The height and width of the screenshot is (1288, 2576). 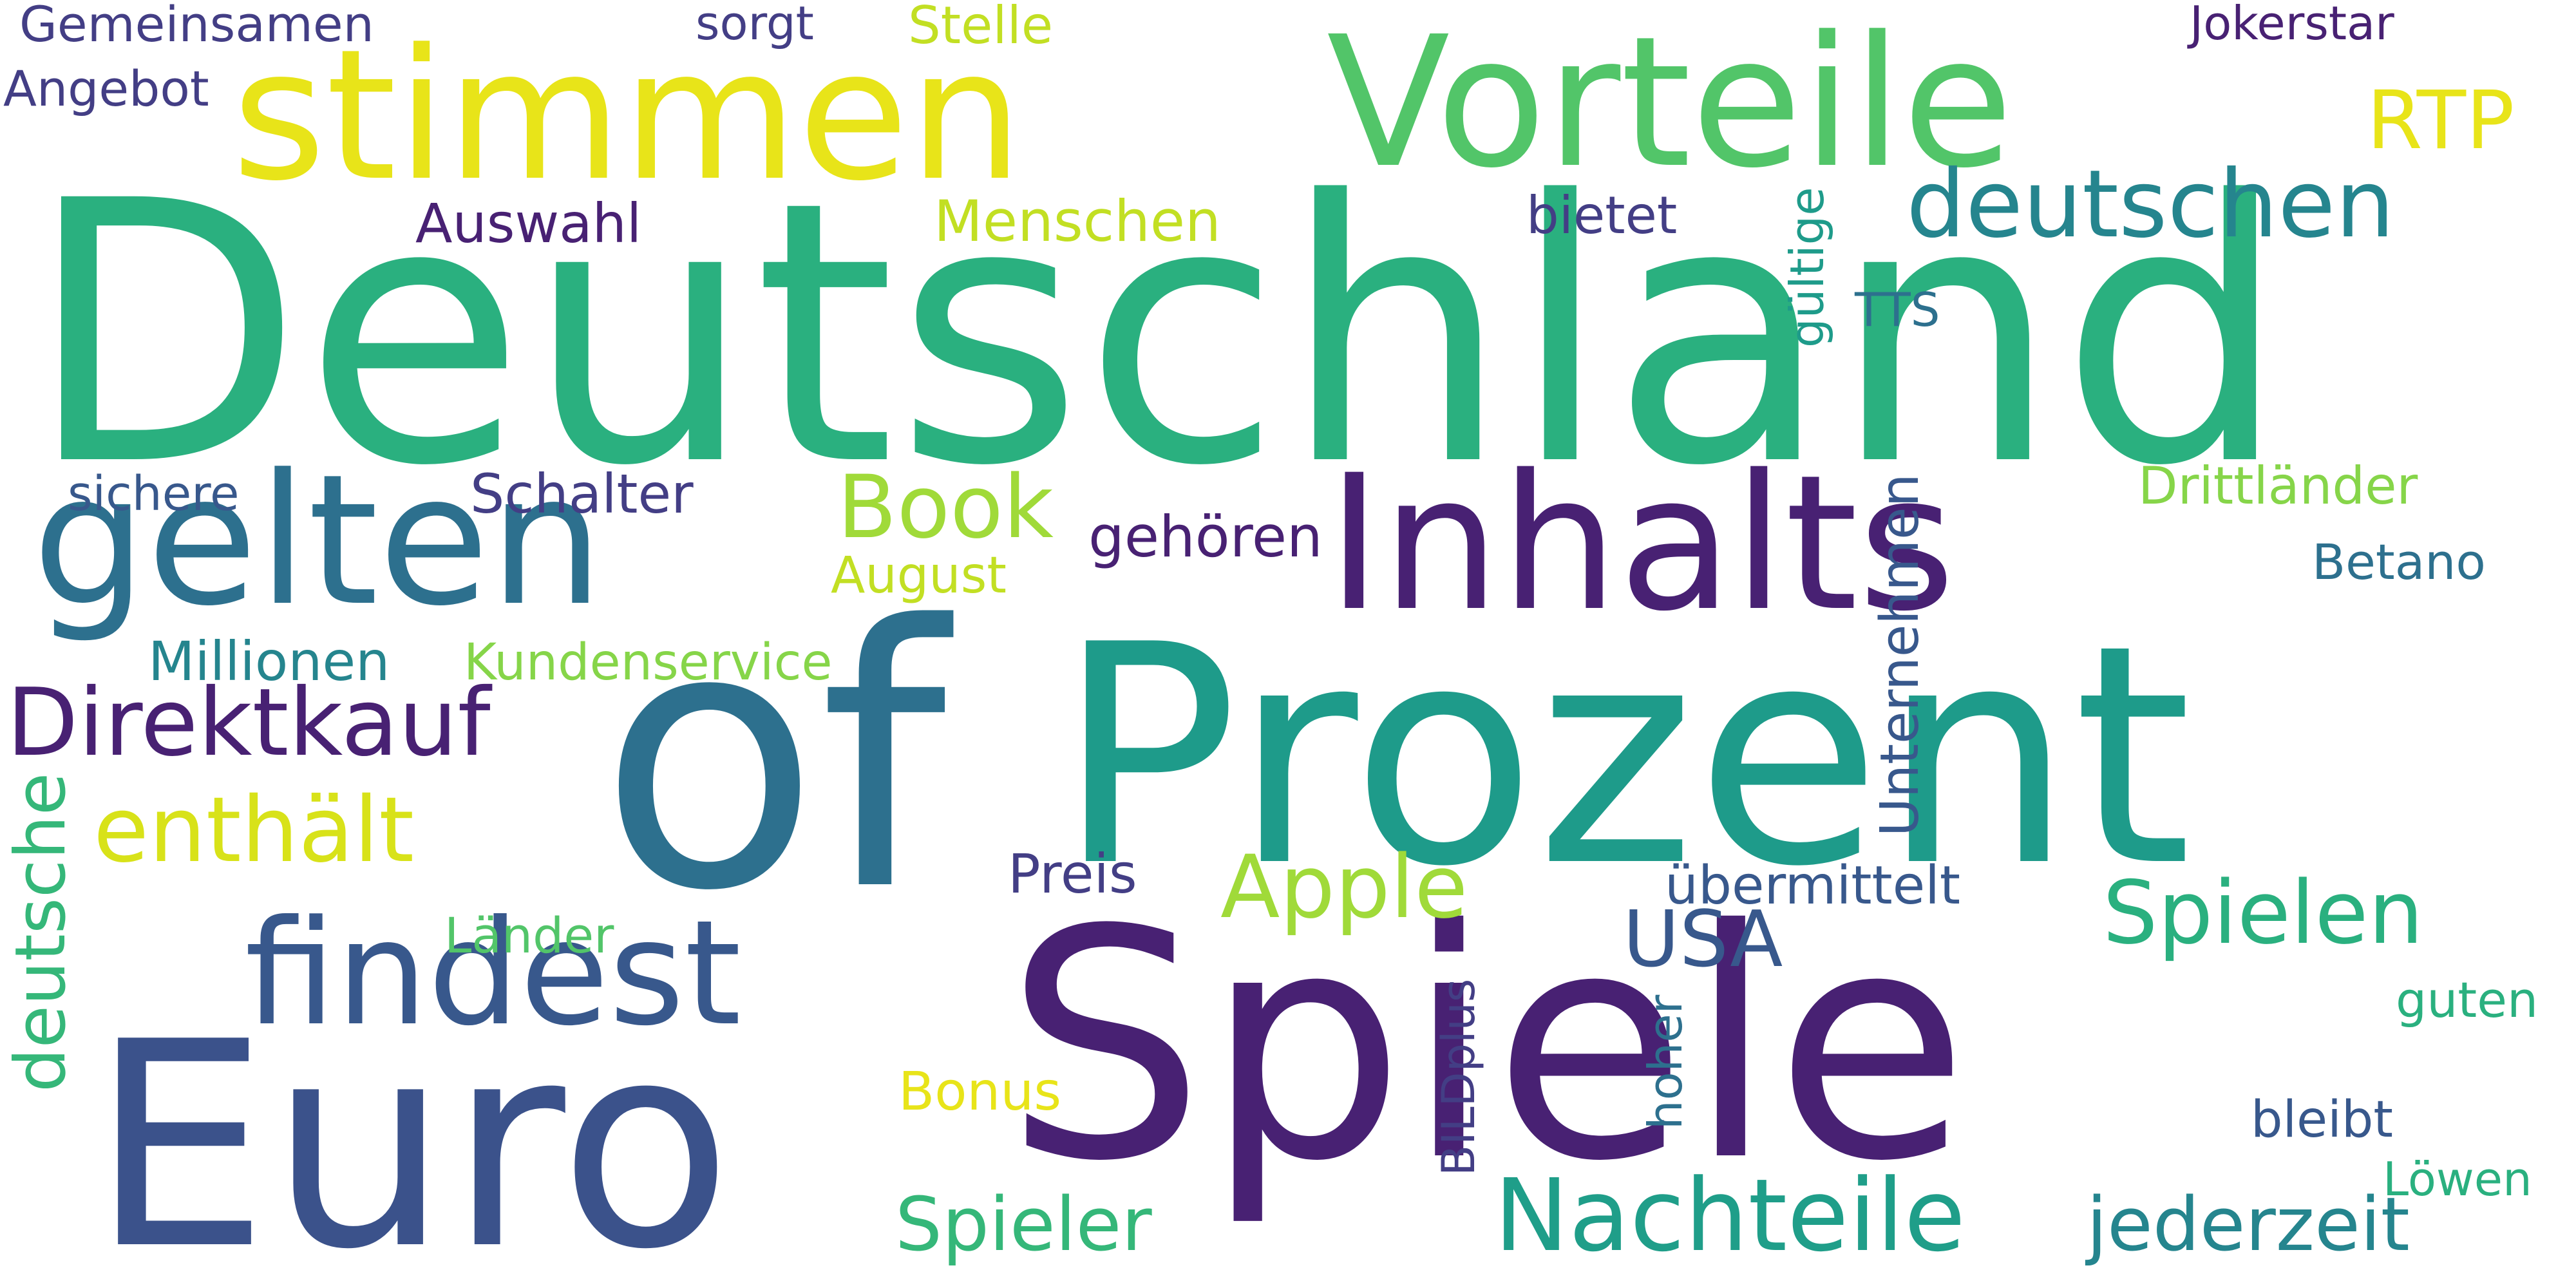 What do you see at coordinates (649, 663) in the screenshot?
I see `word-kundenservice: Kundenservice` at bounding box center [649, 663].